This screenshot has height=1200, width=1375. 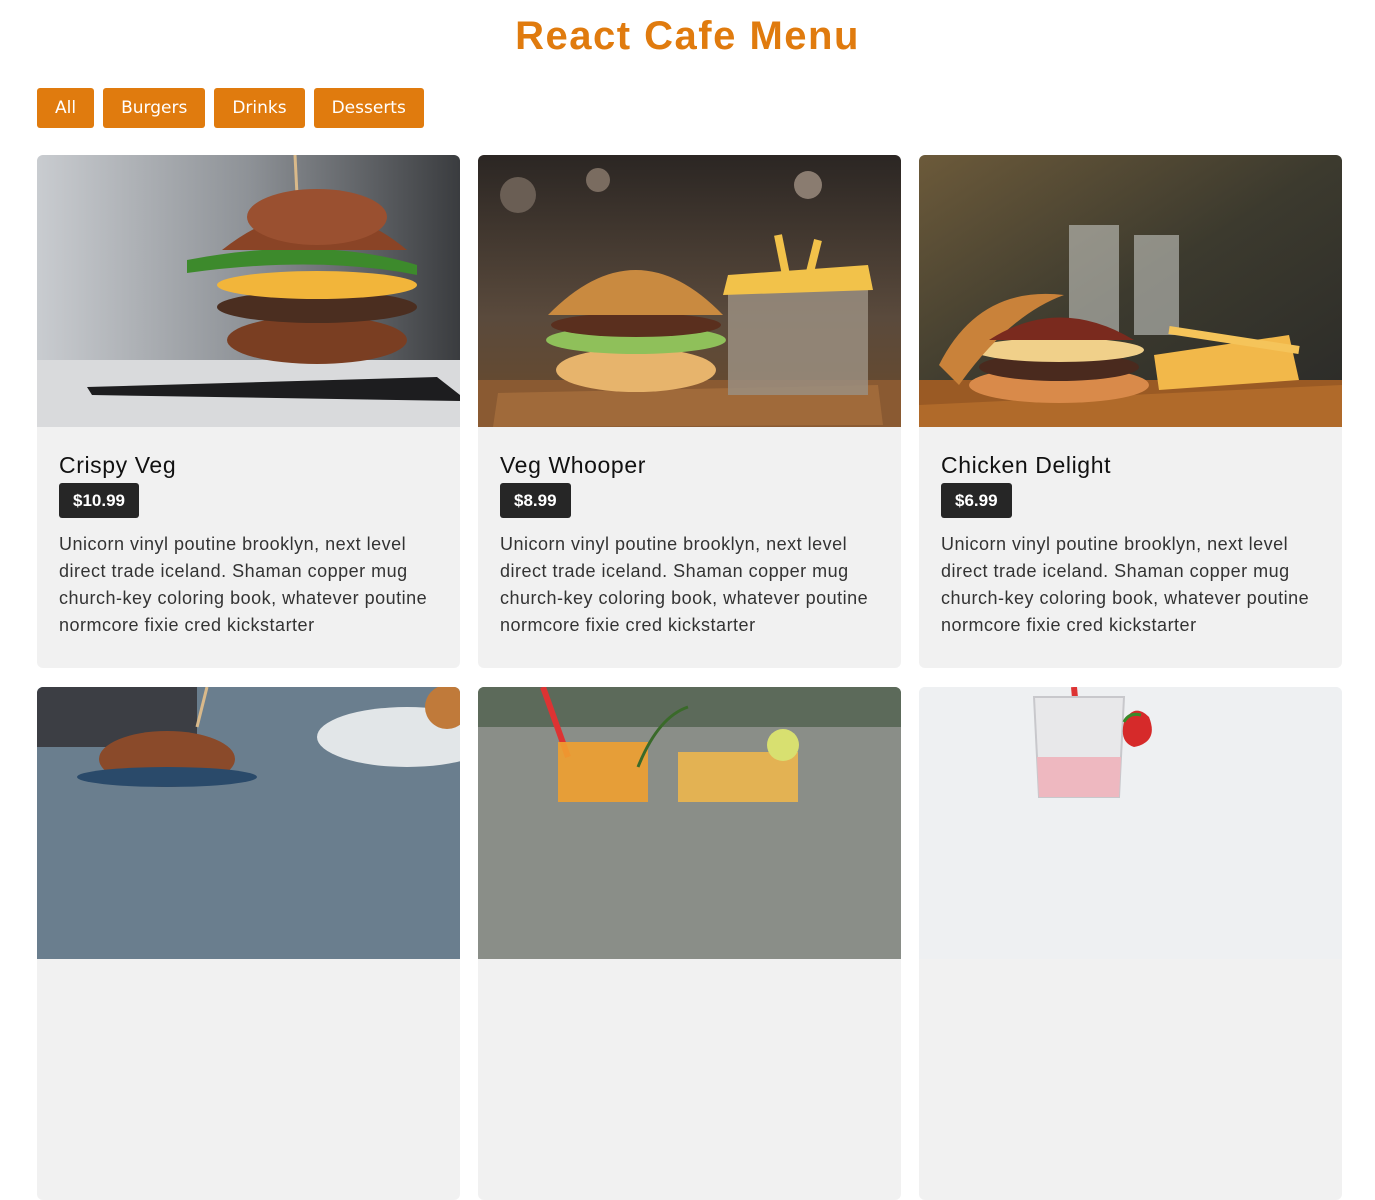 What do you see at coordinates (687, 36) in the screenshot?
I see `page-title: React Cafe Menu` at bounding box center [687, 36].